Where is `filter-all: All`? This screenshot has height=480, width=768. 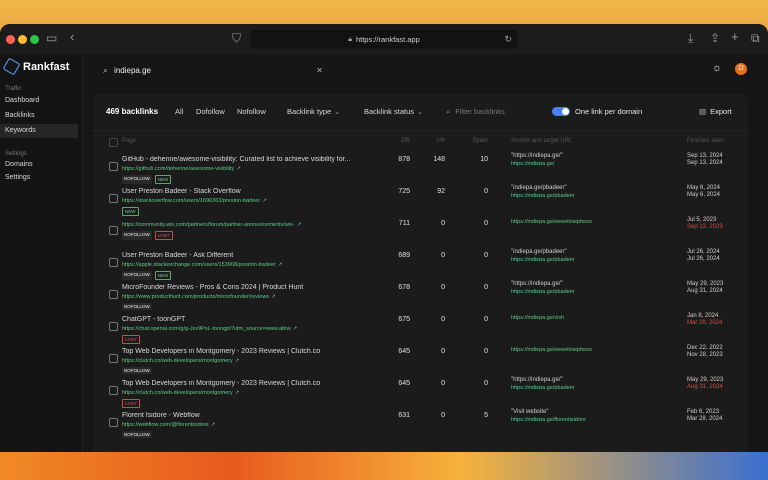 filter-all: All is located at coordinates (179, 111).